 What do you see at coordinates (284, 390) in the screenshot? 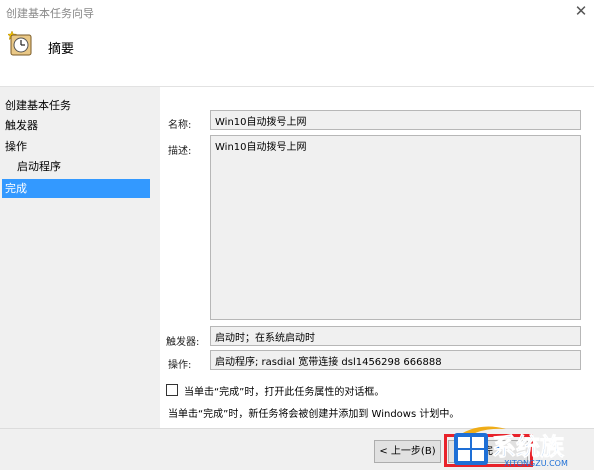
I see `open-properties-checkbox-label: 当单击“完成”时，打开此任务属性的对话框。` at bounding box center [284, 390].